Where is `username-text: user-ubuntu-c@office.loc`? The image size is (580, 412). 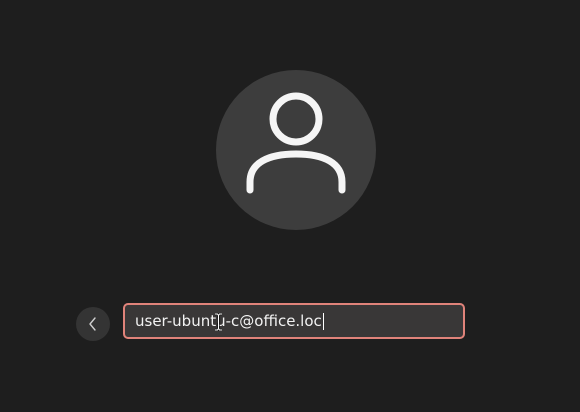 username-text: user-ubuntu-c@office.loc is located at coordinates (228, 321).